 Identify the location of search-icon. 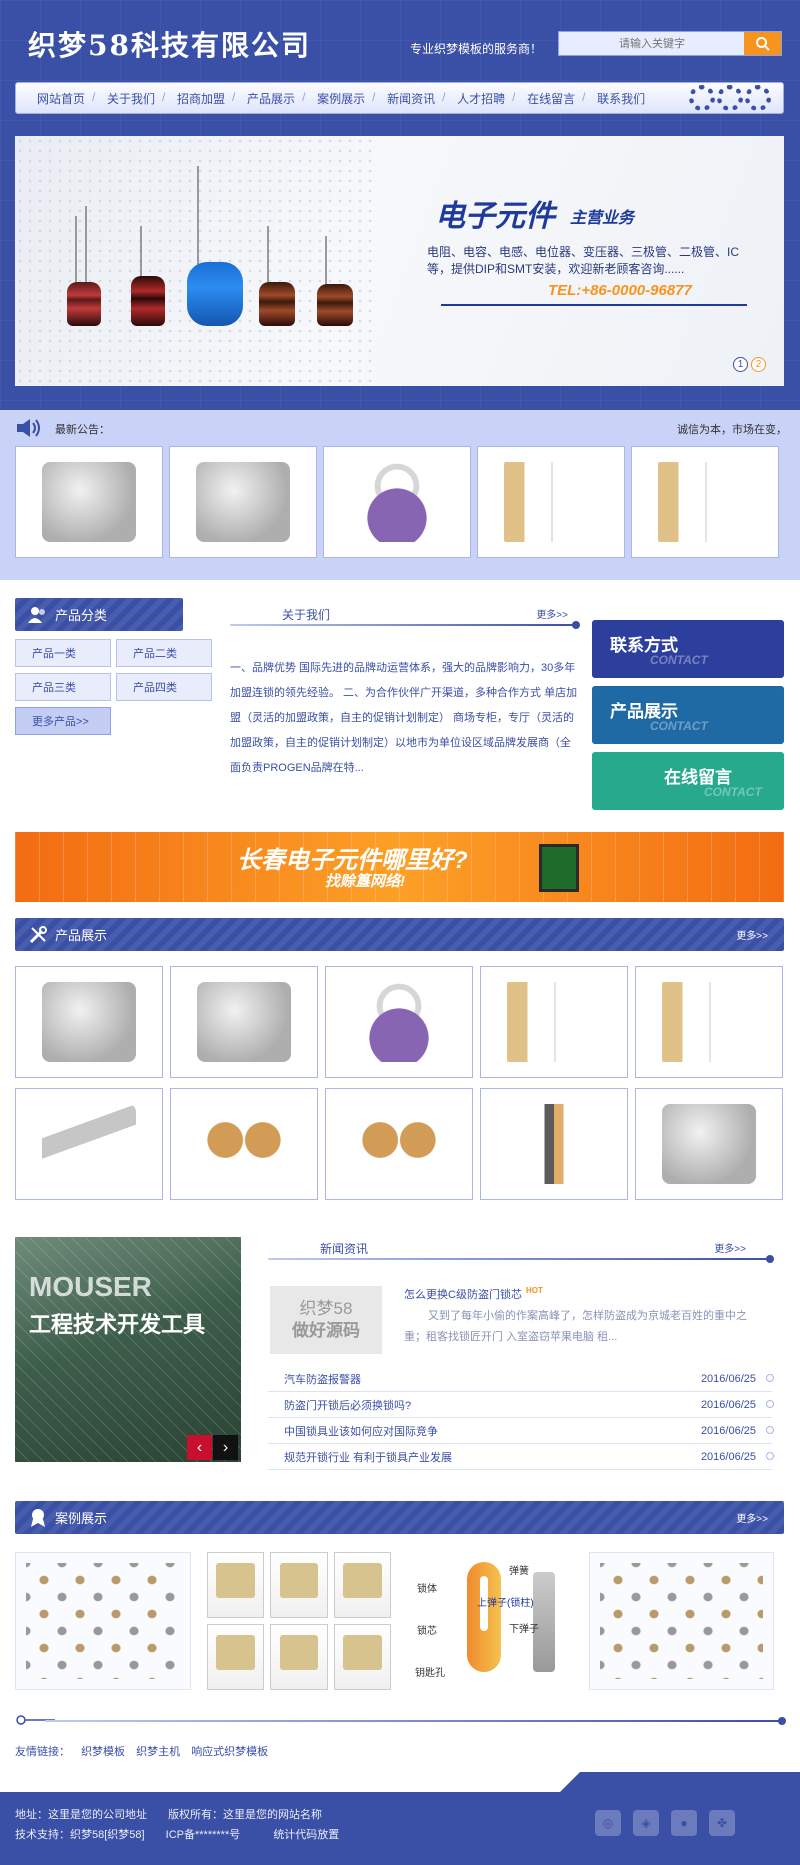
(762, 43).